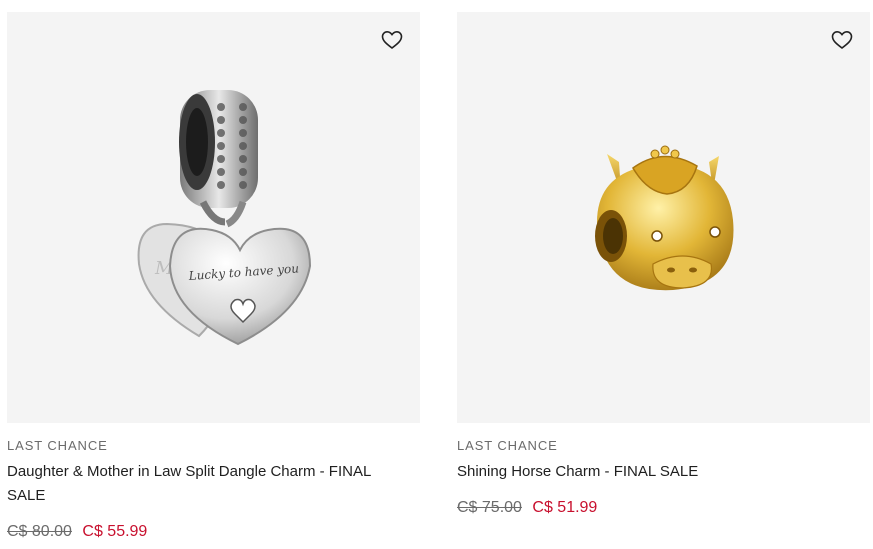 This screenshot has height=549, width=873. What do you see at coordinates (565, 507) in the screenshot?
I see `sale-price: C$ 51.99` at bounding box center [565, 507].